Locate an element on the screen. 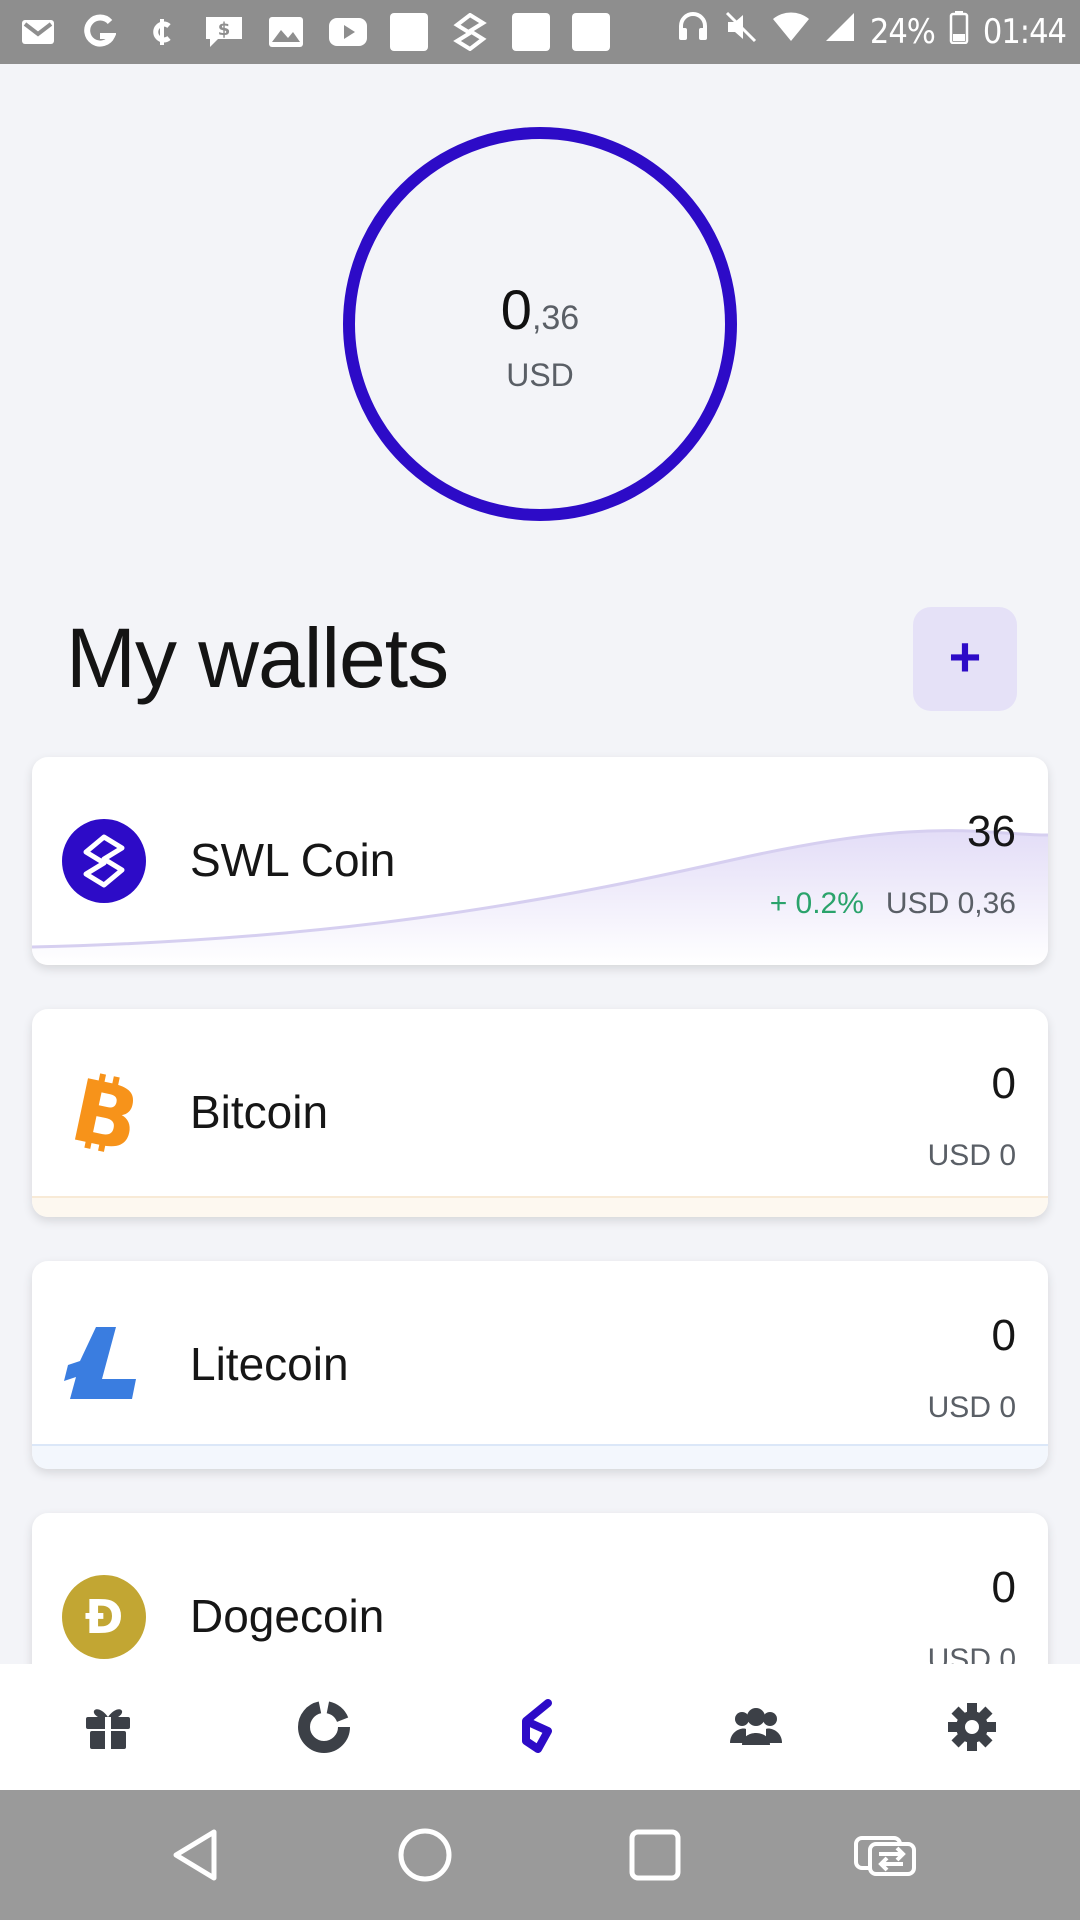 This screenshot has width=1080, height=1920. dogecoin-icon: Đ is located at coordinates (104, 1617).